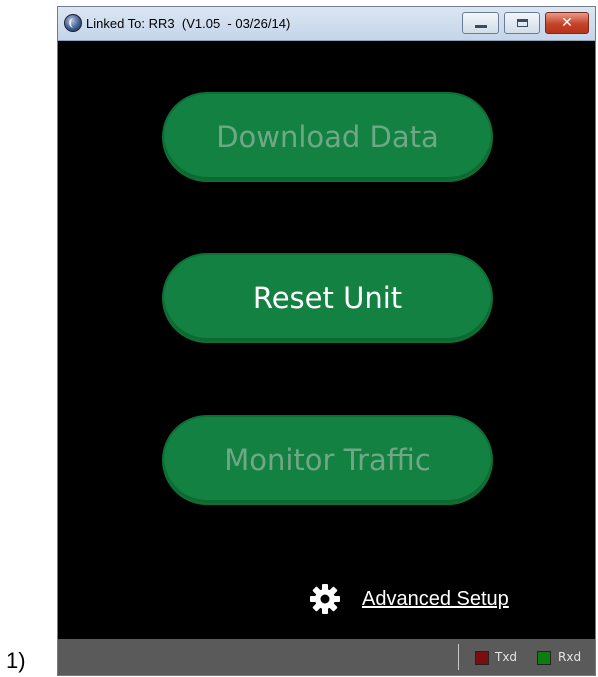  I want to click on maximize-icon, so click(522, 23).